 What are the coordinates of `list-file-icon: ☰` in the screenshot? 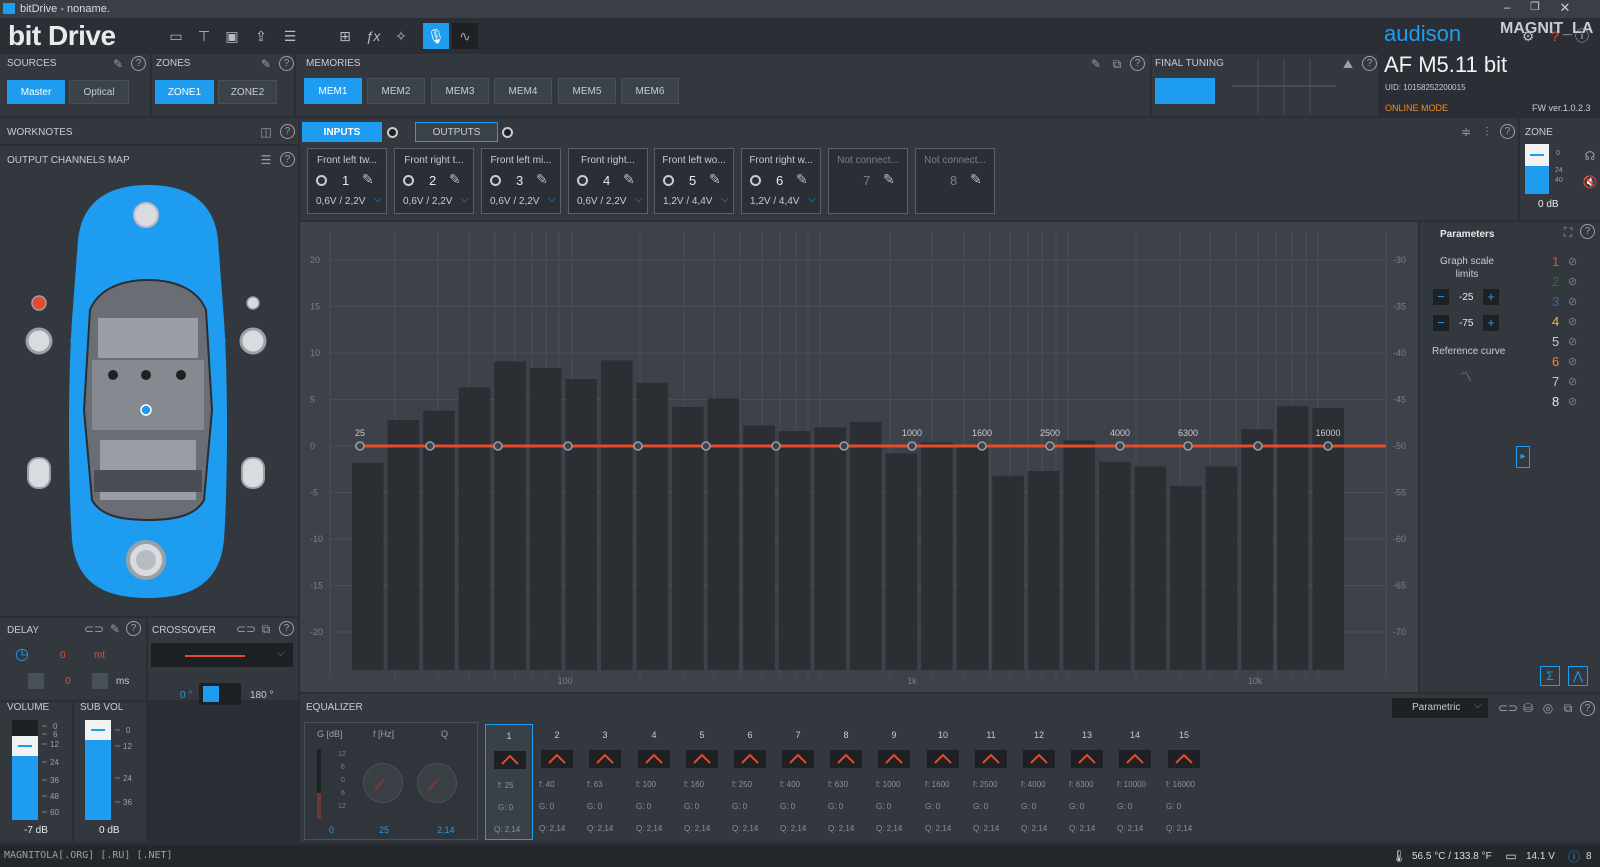 It's located at (290, 36).